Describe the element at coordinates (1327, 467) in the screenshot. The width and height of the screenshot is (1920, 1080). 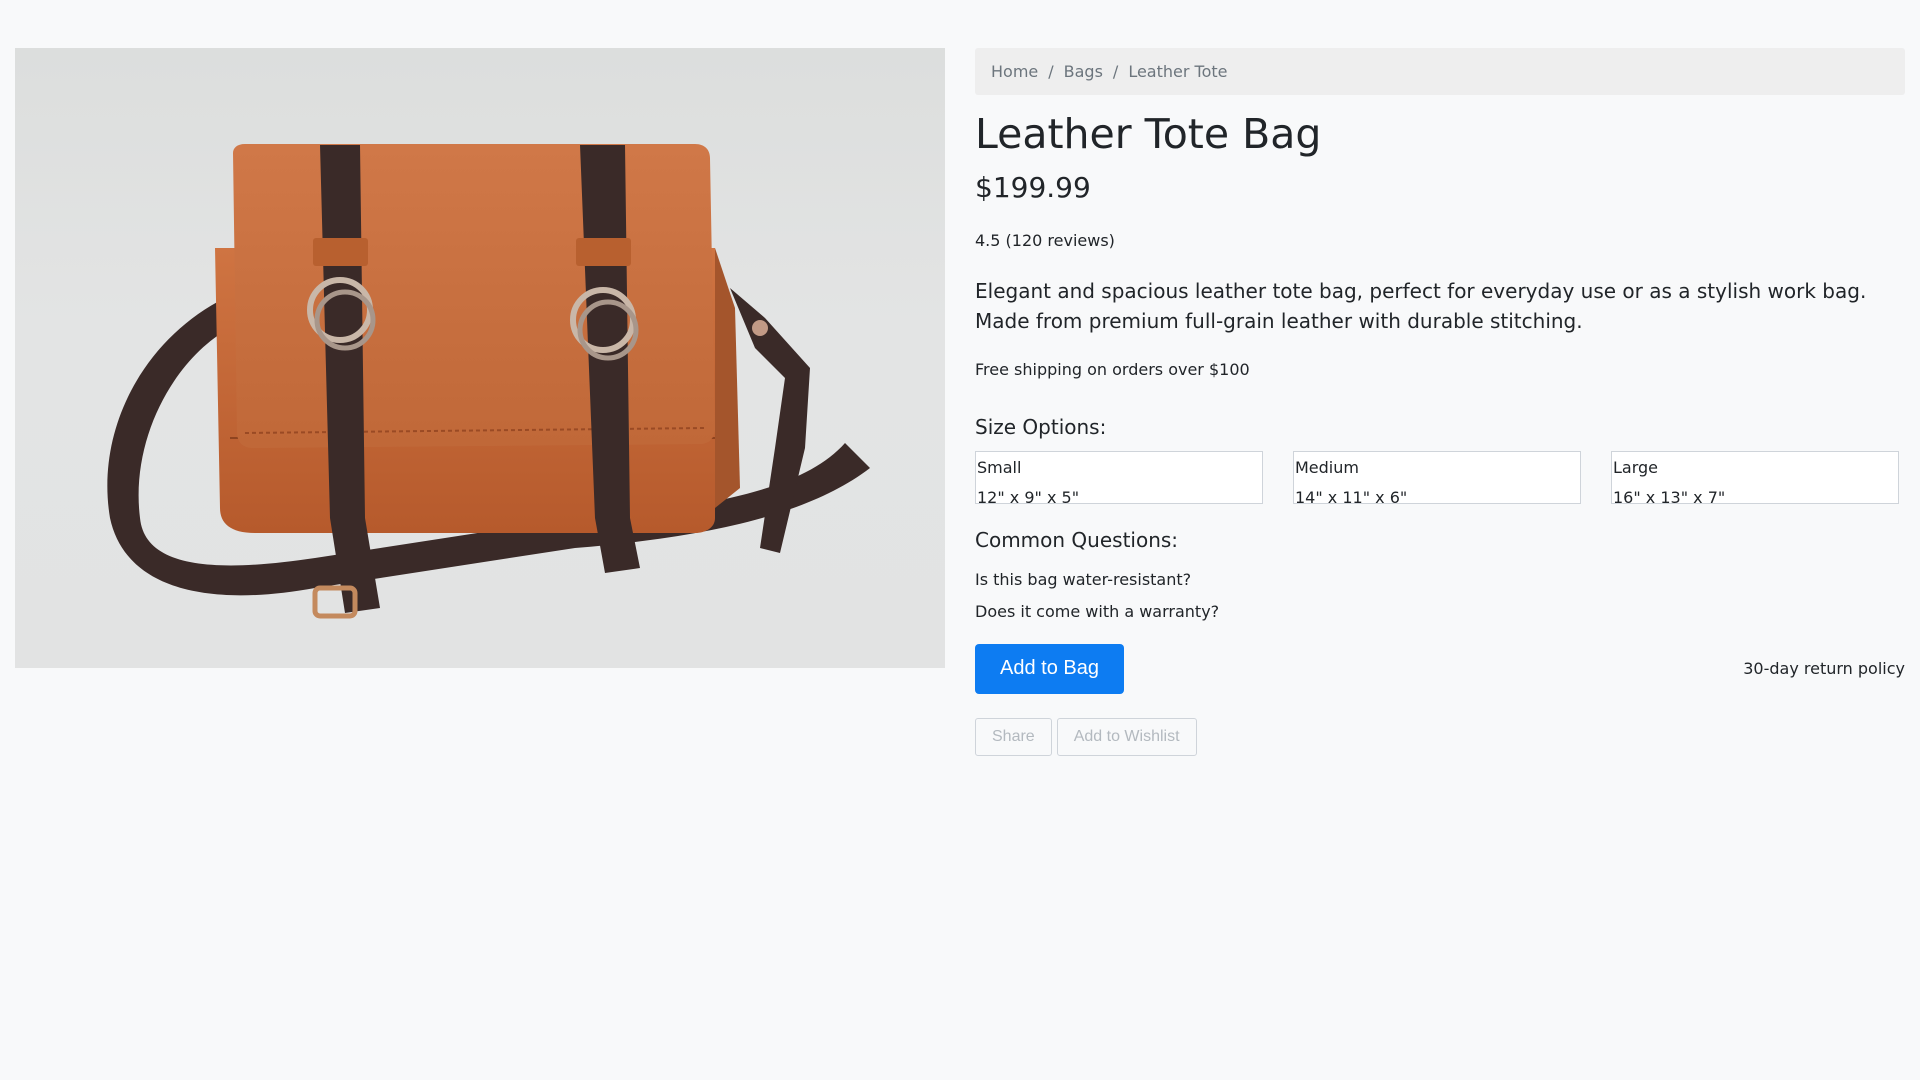
I see `size-name: Medium` at that location.